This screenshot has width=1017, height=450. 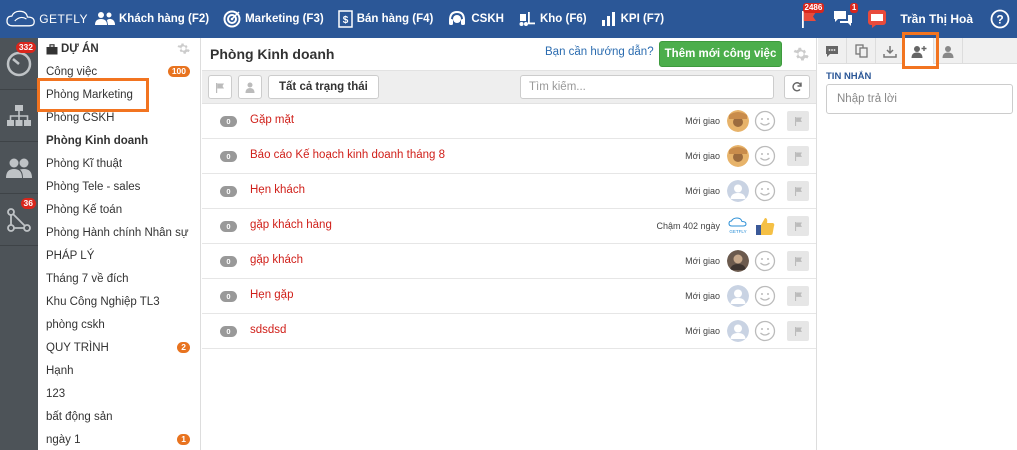 What do you see at coordinates (843, 19) in the screenshot?
I see `messages-button: 1` at bounding box center [843, 19].